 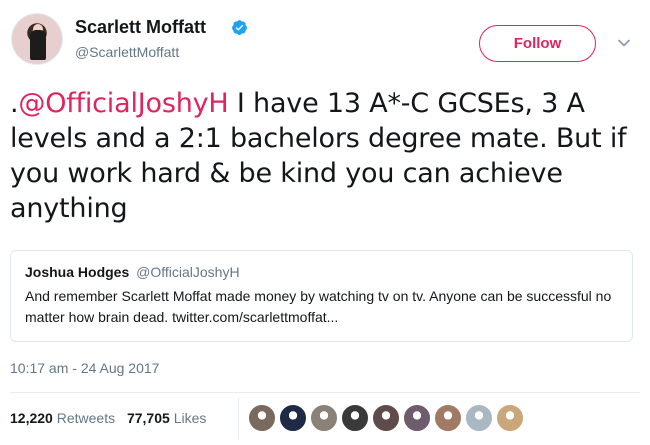 I want to click on quoted-tweet-header: Joshua Hodges @OfficialJoshyH, so click(x=321, y=272).